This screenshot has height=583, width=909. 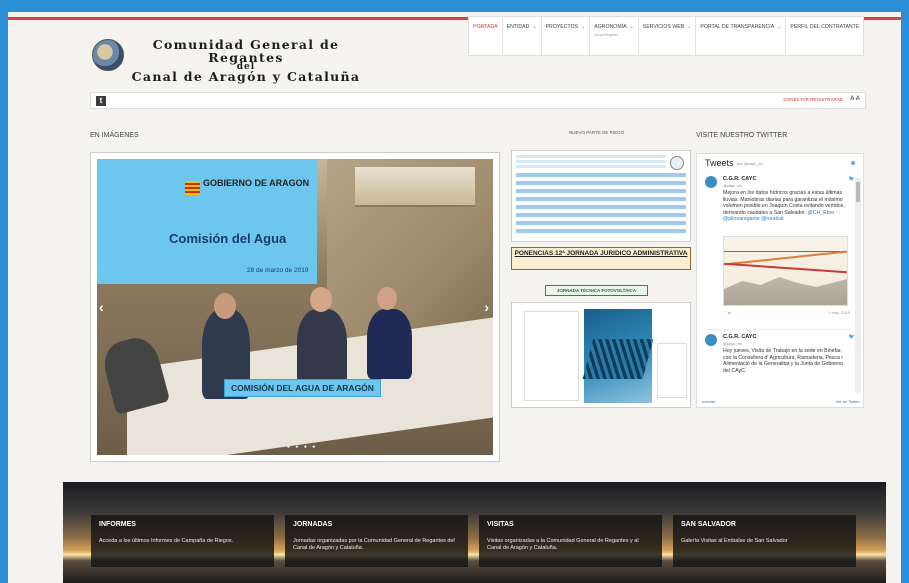 I want to click on slide-caption: COMISIÓN DEL AGUA DE ARAGÓN, so click(x=302, y=388).